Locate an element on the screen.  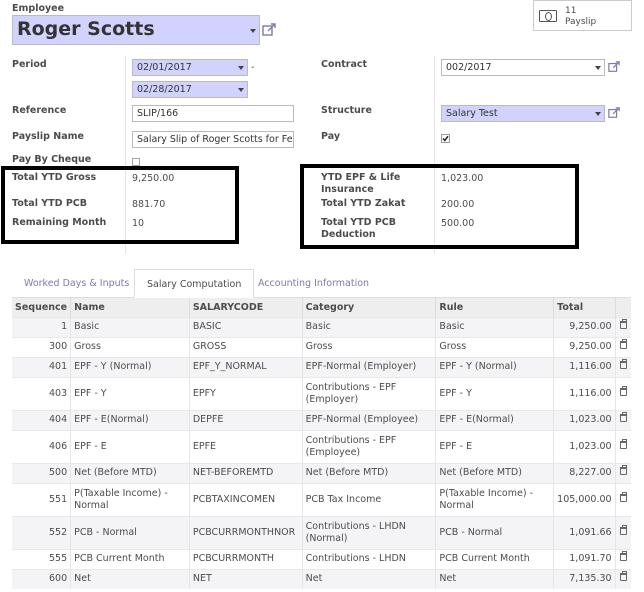
cell-category: Net (Before MTD) is located at coordinates (369, 472).